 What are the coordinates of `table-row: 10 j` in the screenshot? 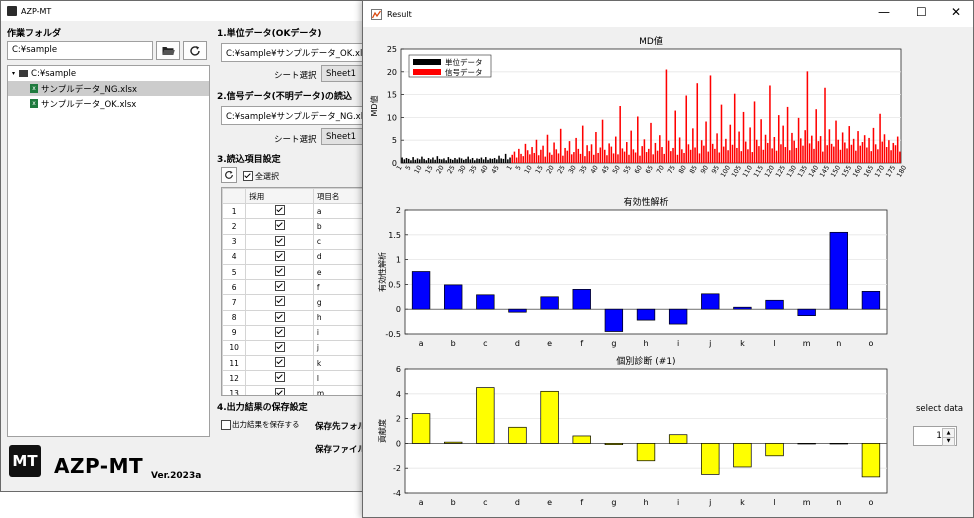 It's located at (296, 348).